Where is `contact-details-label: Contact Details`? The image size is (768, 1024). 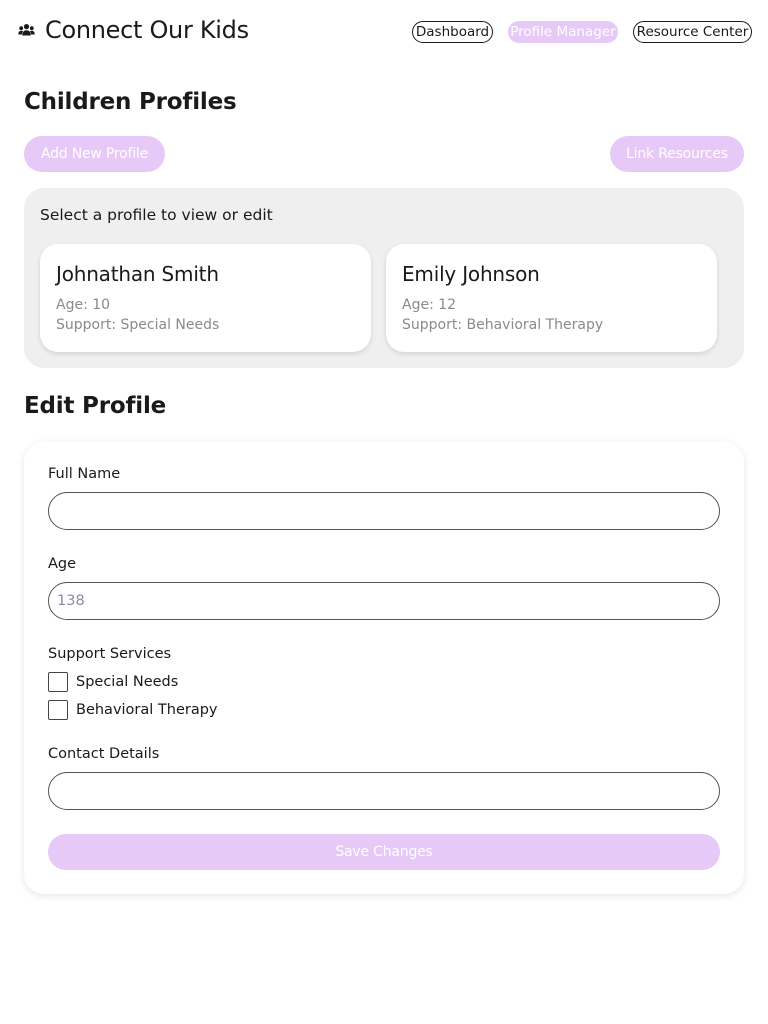 contact-details-label: Contact Details is located at coordinates (104, 754).